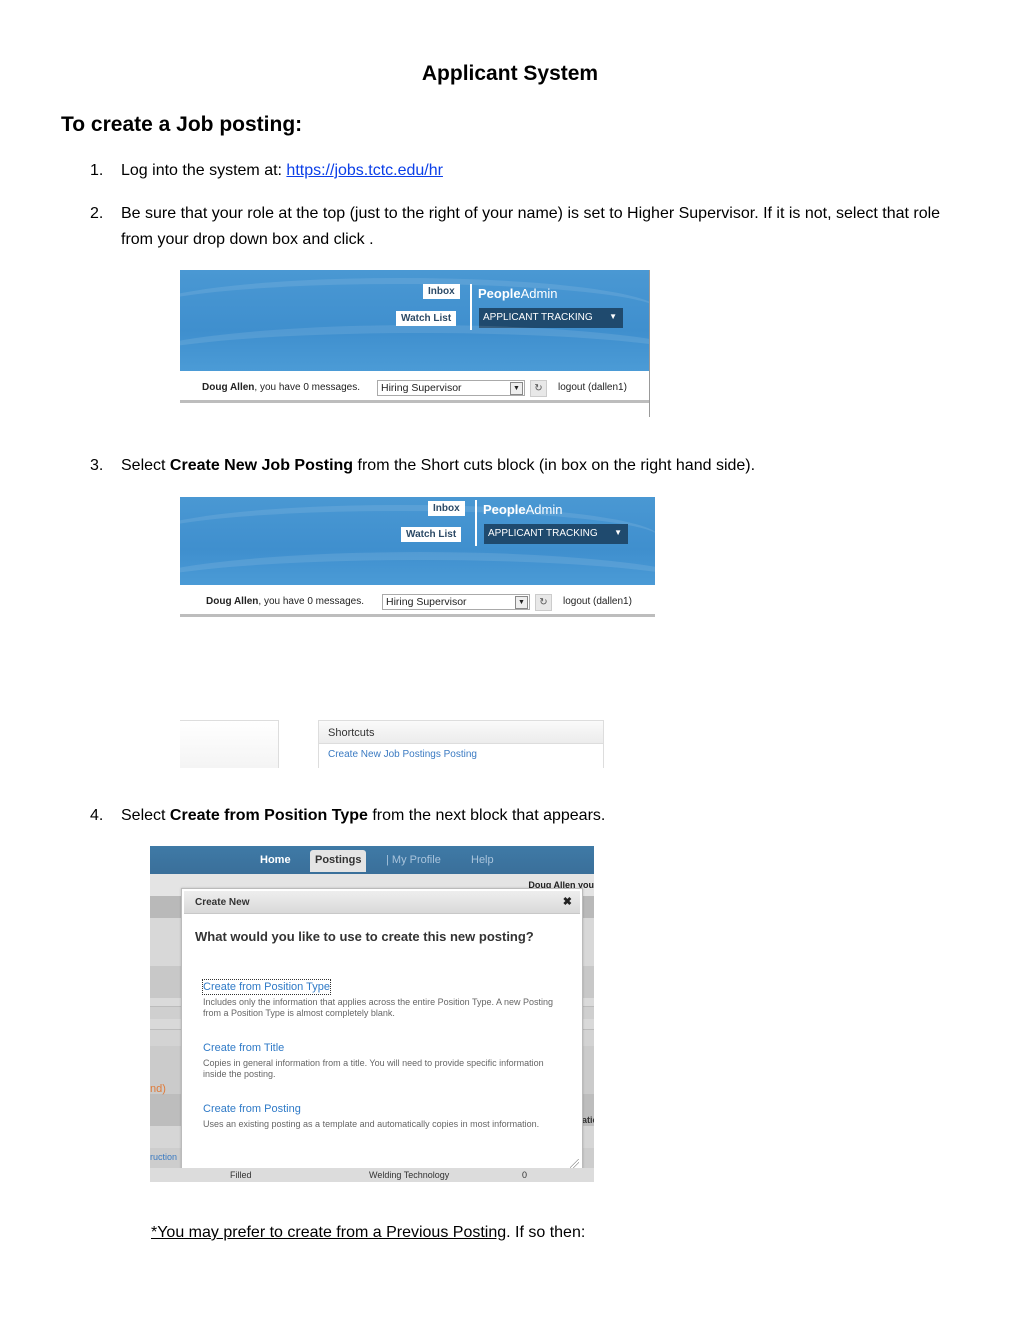 Image resolution: width=1020 pixels, height=1320 pixels. What do you see at coordinates (243, 1048) in the screenshot?
I see `create-from-title-link: Create from Title` at bounding box center [243, 1048].